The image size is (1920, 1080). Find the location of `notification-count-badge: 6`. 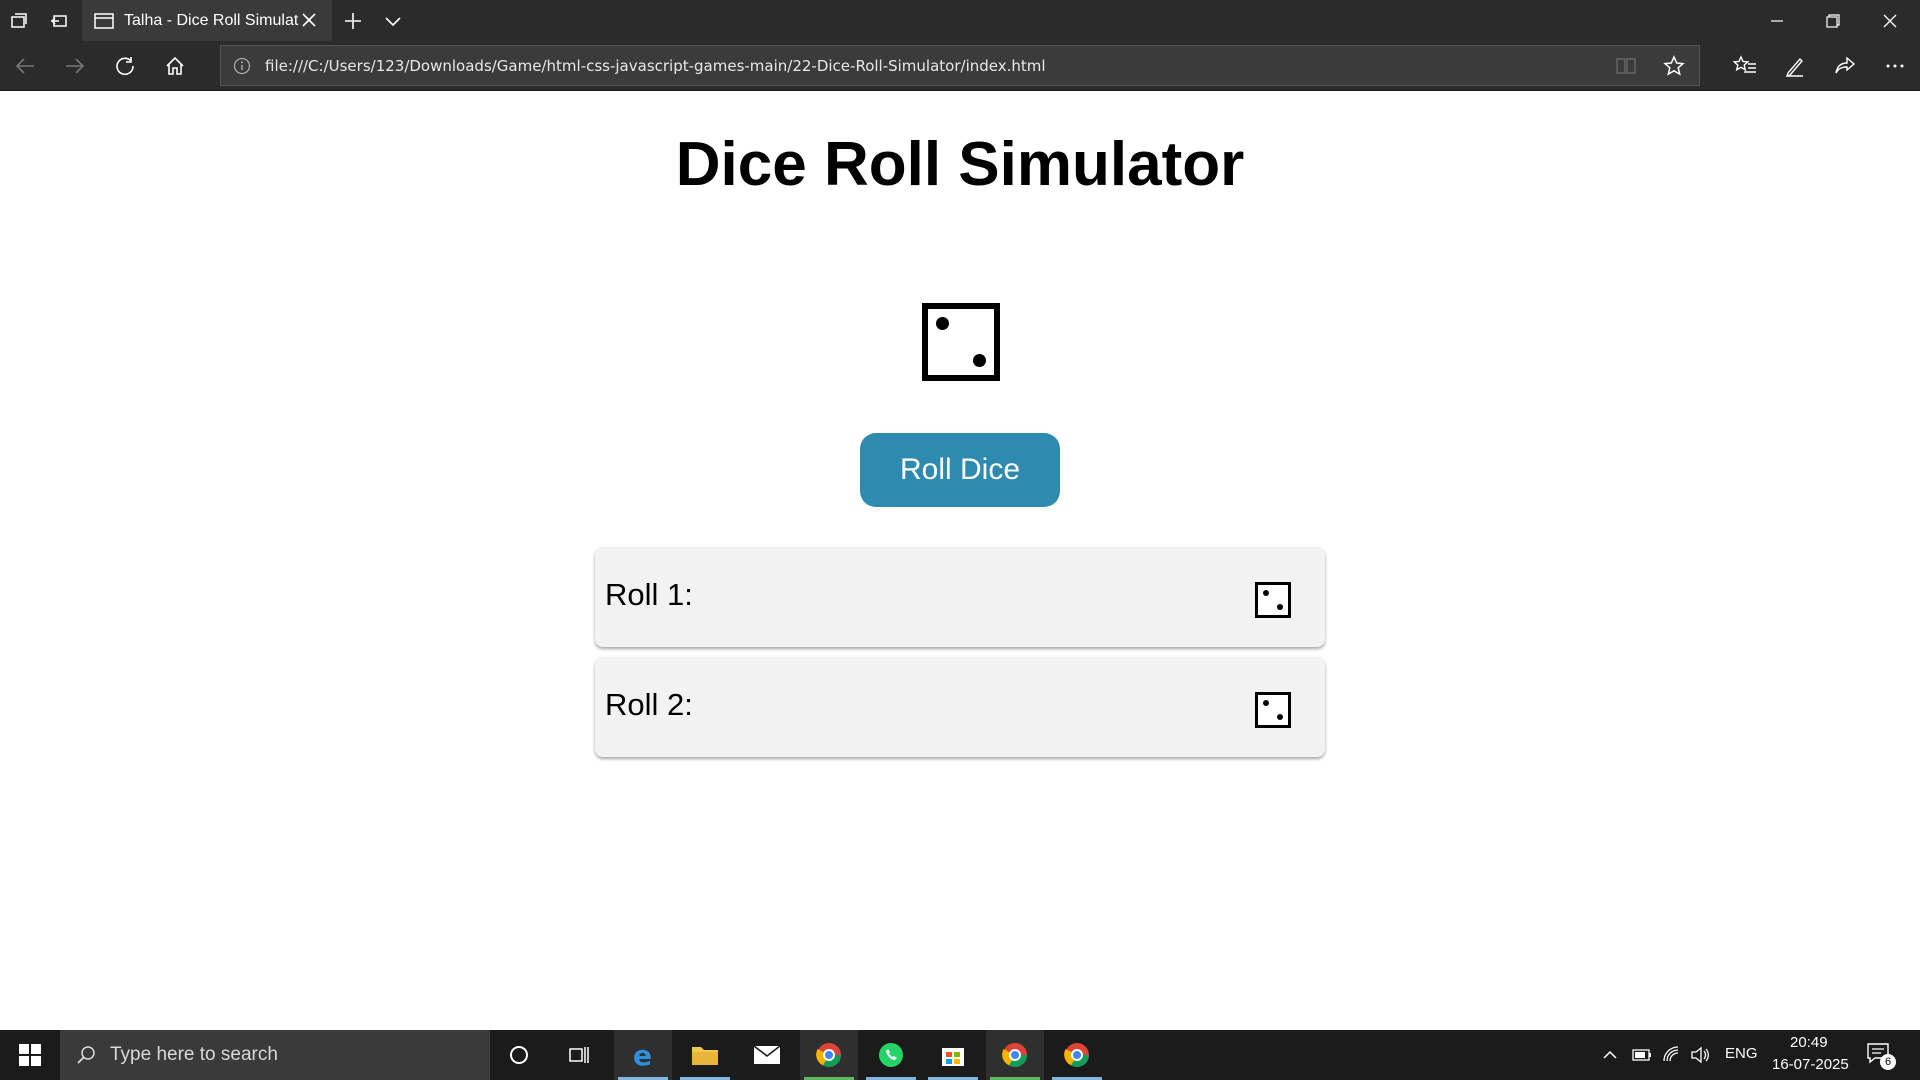

notification-count-badge: 6 is located at coordinates (1888, 1062).